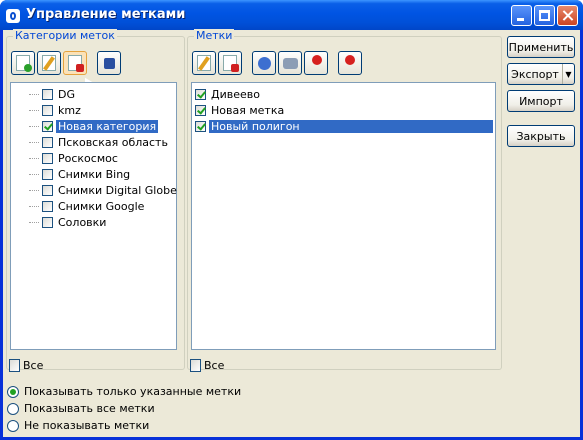  I want to click on category-item-dg: DG, so click(44, 94).